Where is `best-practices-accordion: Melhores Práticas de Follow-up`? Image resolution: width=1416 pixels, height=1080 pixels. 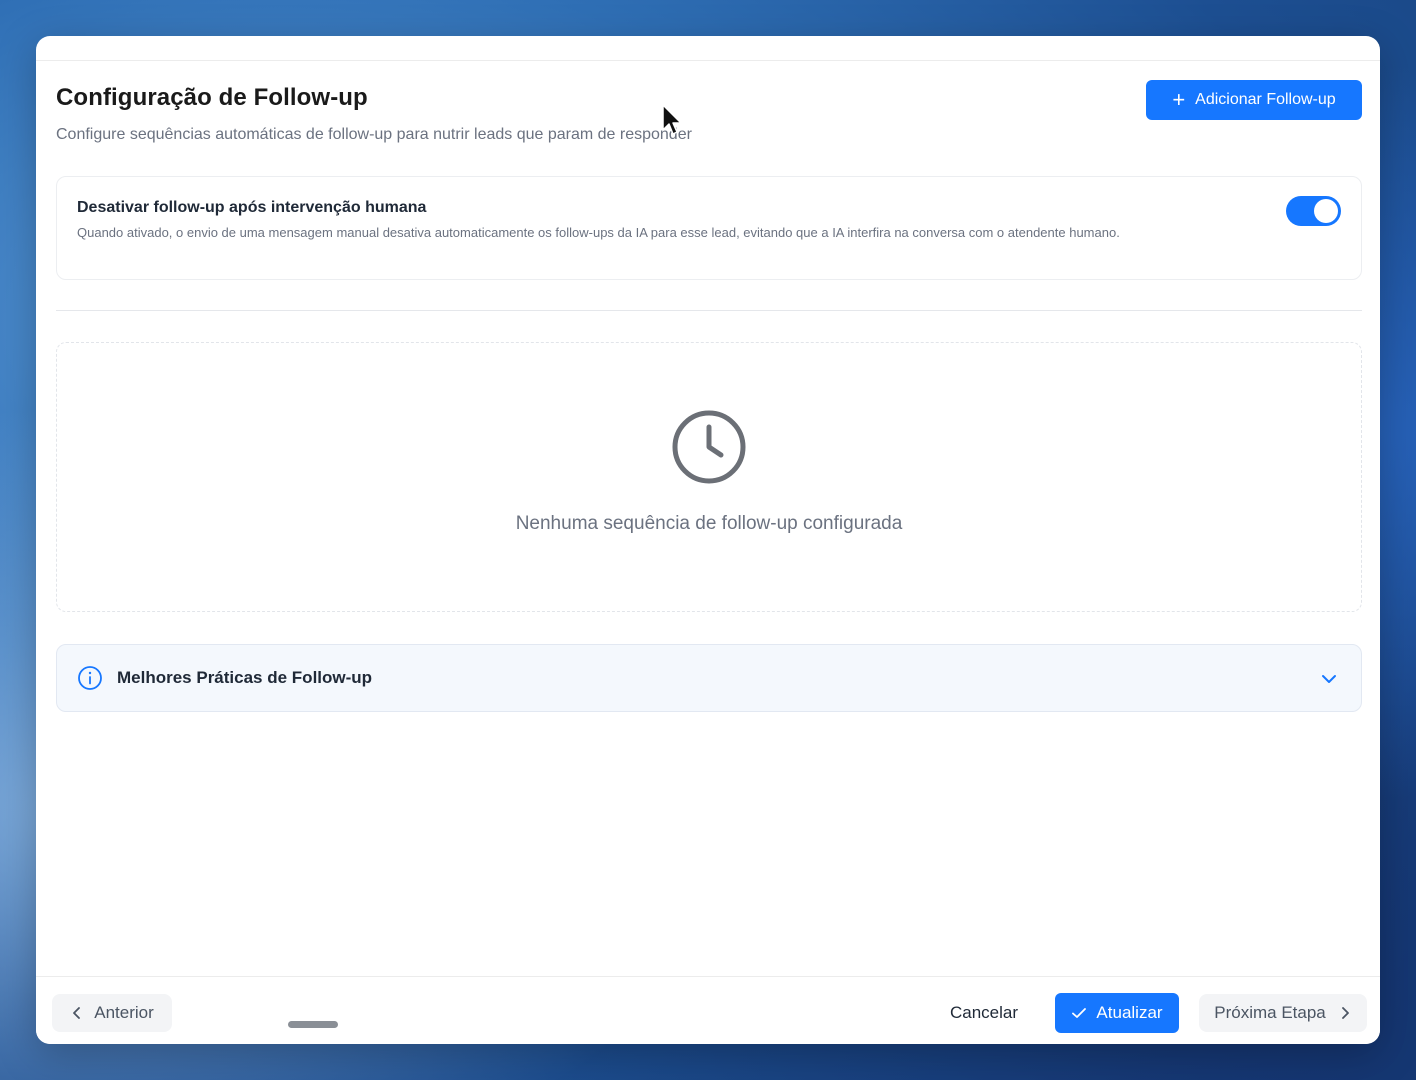 best-practices-accordion: Melhores Práticas de Follow-up is located at coordinates (709, 678).